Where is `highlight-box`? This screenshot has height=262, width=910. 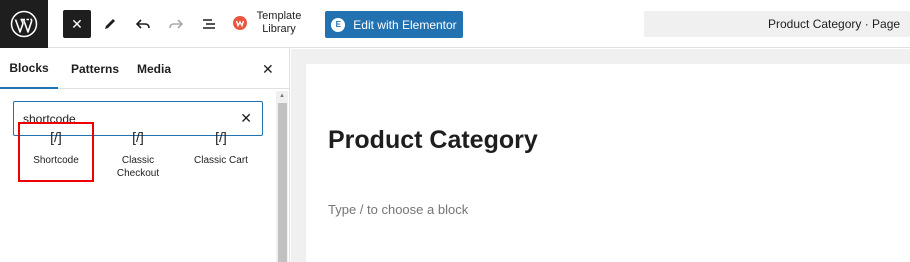 highlight-box is located at coordinates (56, 152).